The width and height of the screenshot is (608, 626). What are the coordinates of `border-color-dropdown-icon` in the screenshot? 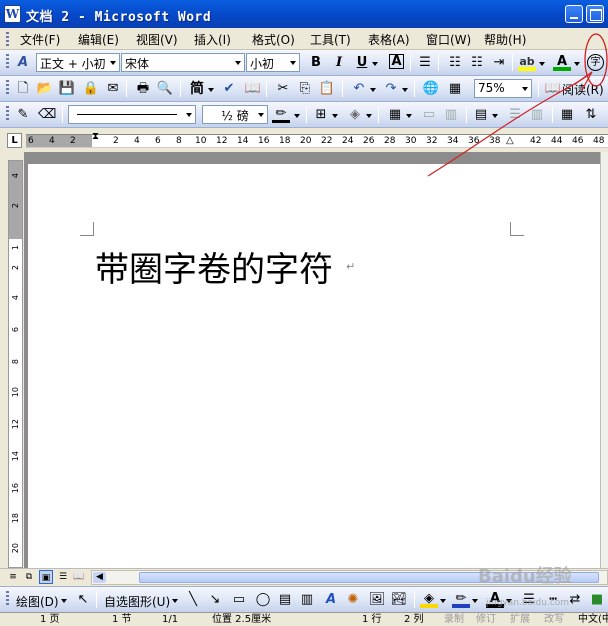 It's located at (297, 115).